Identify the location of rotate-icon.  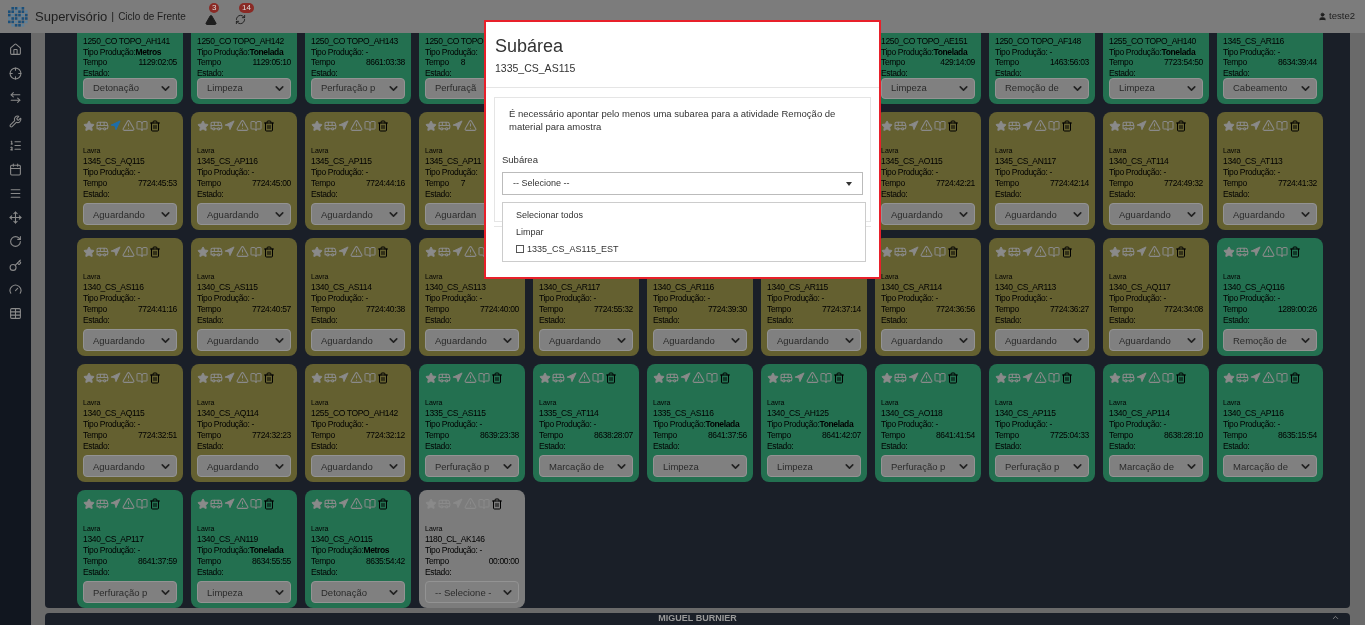
(15, 241).